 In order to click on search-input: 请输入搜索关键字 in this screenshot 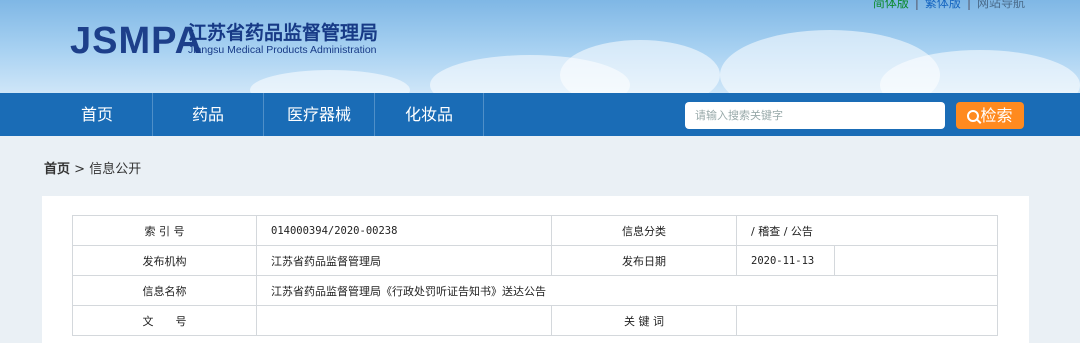, I will do `click(815, 115)`.